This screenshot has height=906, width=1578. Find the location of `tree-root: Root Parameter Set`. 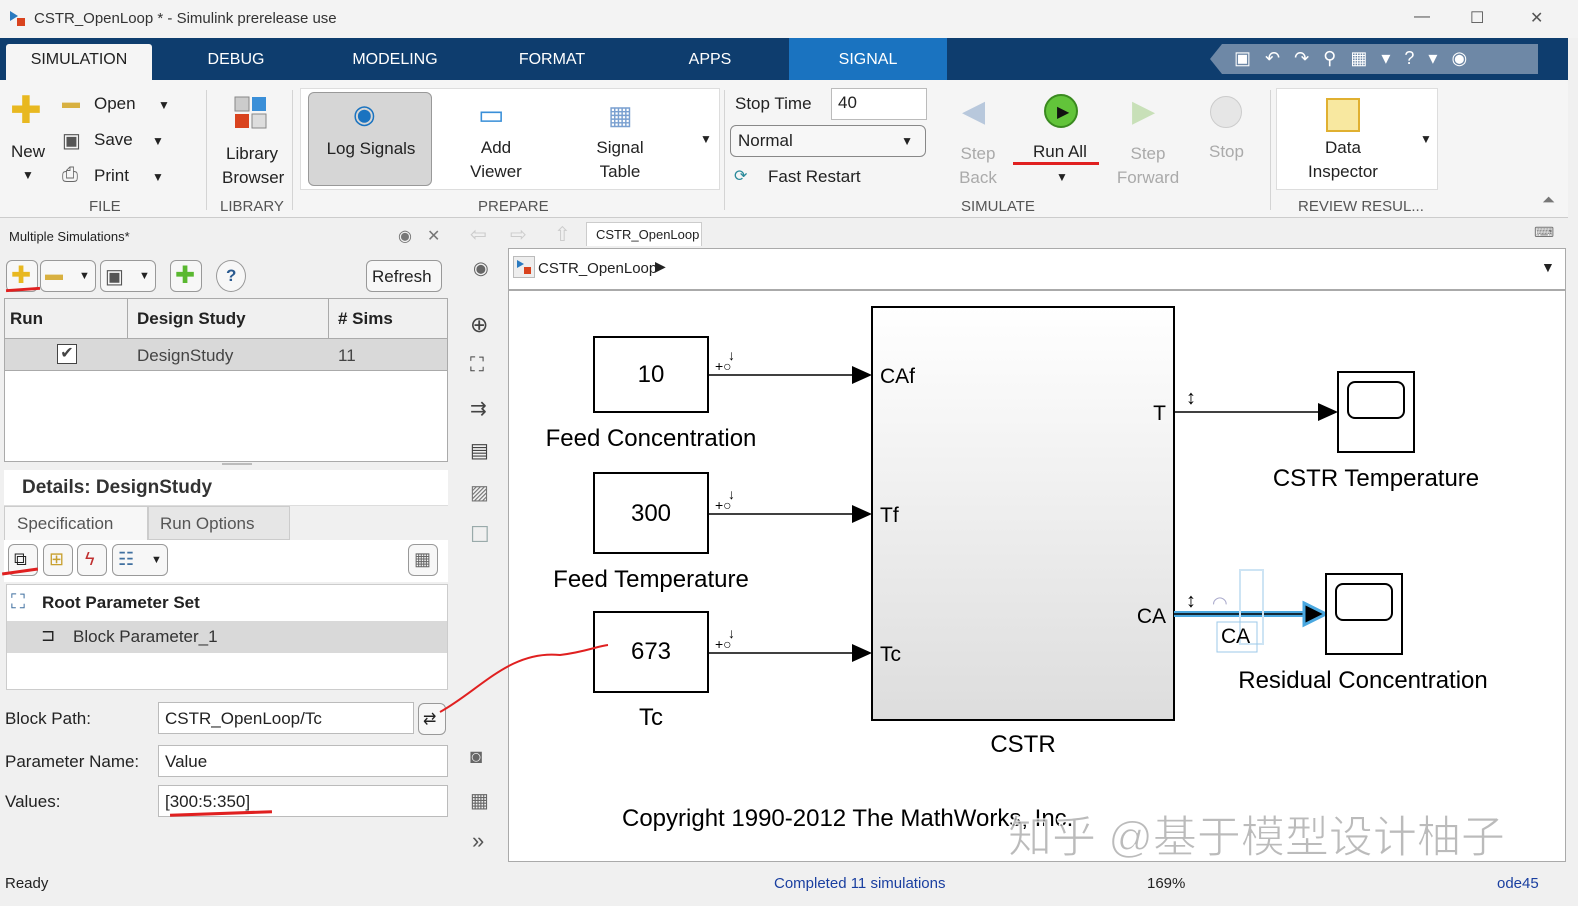

tree-root: Root Parameter Set is located at coordinates (121, 603).